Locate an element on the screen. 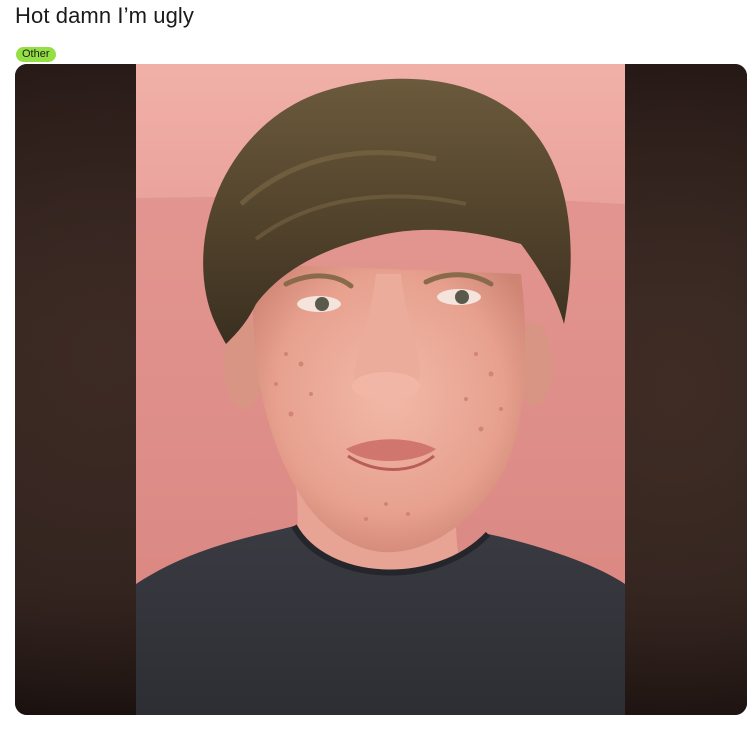 The height and width of the screenshot is (734, 753). post-flair: Other is located at coordinates (36, 54).